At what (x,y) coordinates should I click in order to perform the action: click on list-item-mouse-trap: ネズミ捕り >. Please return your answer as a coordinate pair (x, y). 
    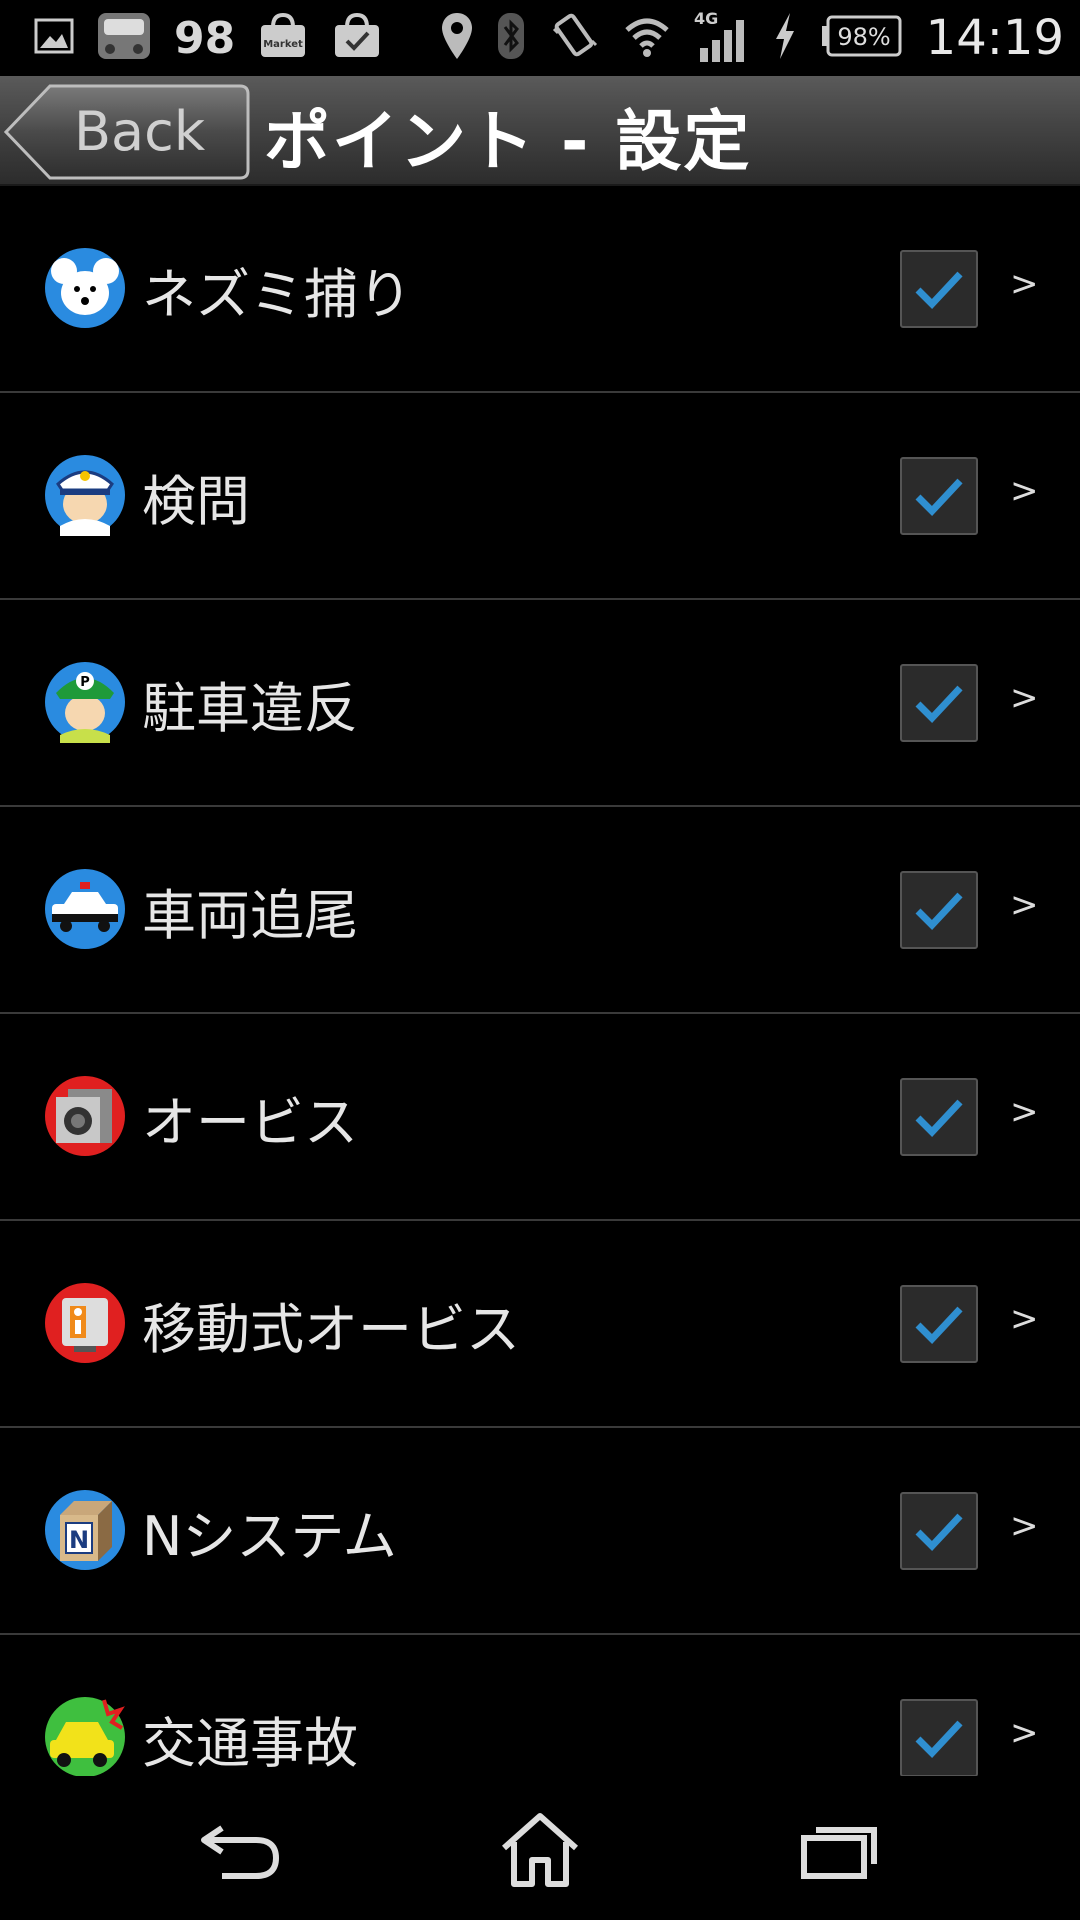
    Looking at the image, I should click on (540, 289).